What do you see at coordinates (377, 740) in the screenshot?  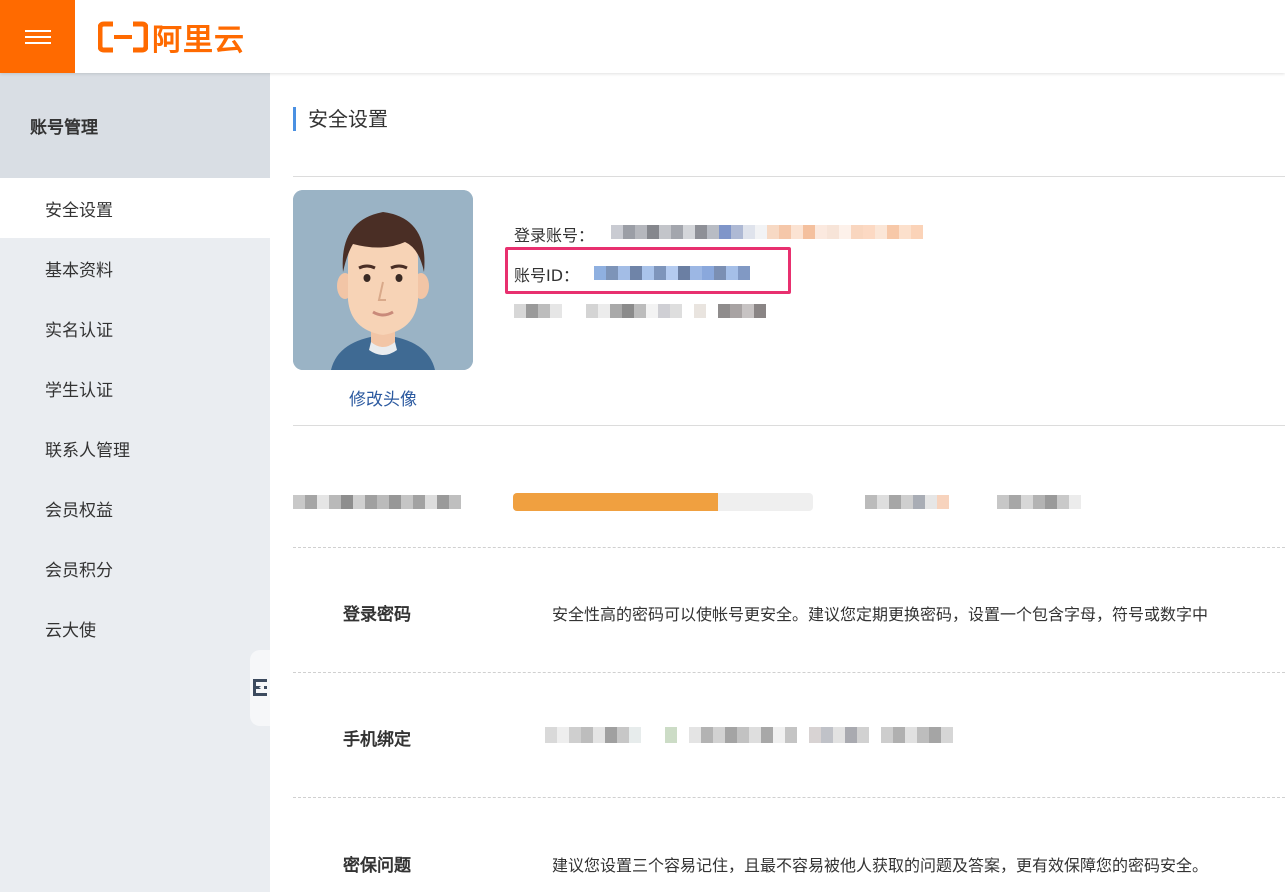 I see `phone-binding-label: 手机绑定` at bounding box center [377, 740].